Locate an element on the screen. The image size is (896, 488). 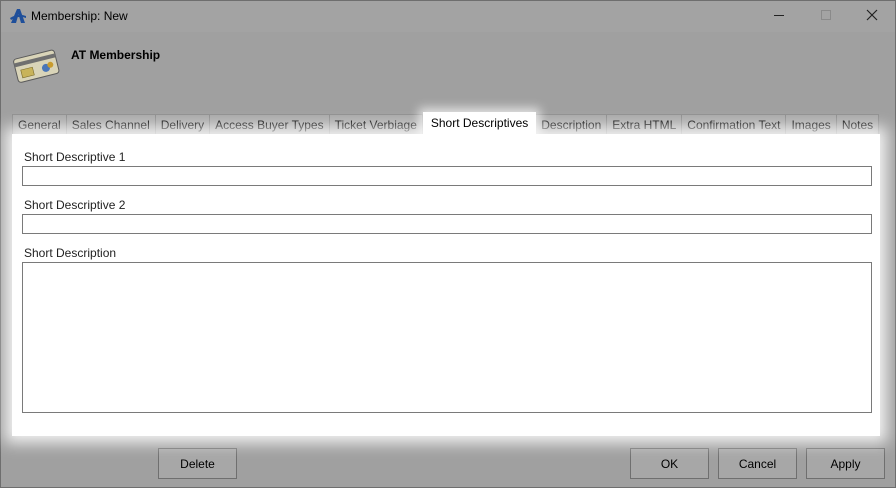
tab-sales-channel: Sales Channel is located at coordinates (111, 124).